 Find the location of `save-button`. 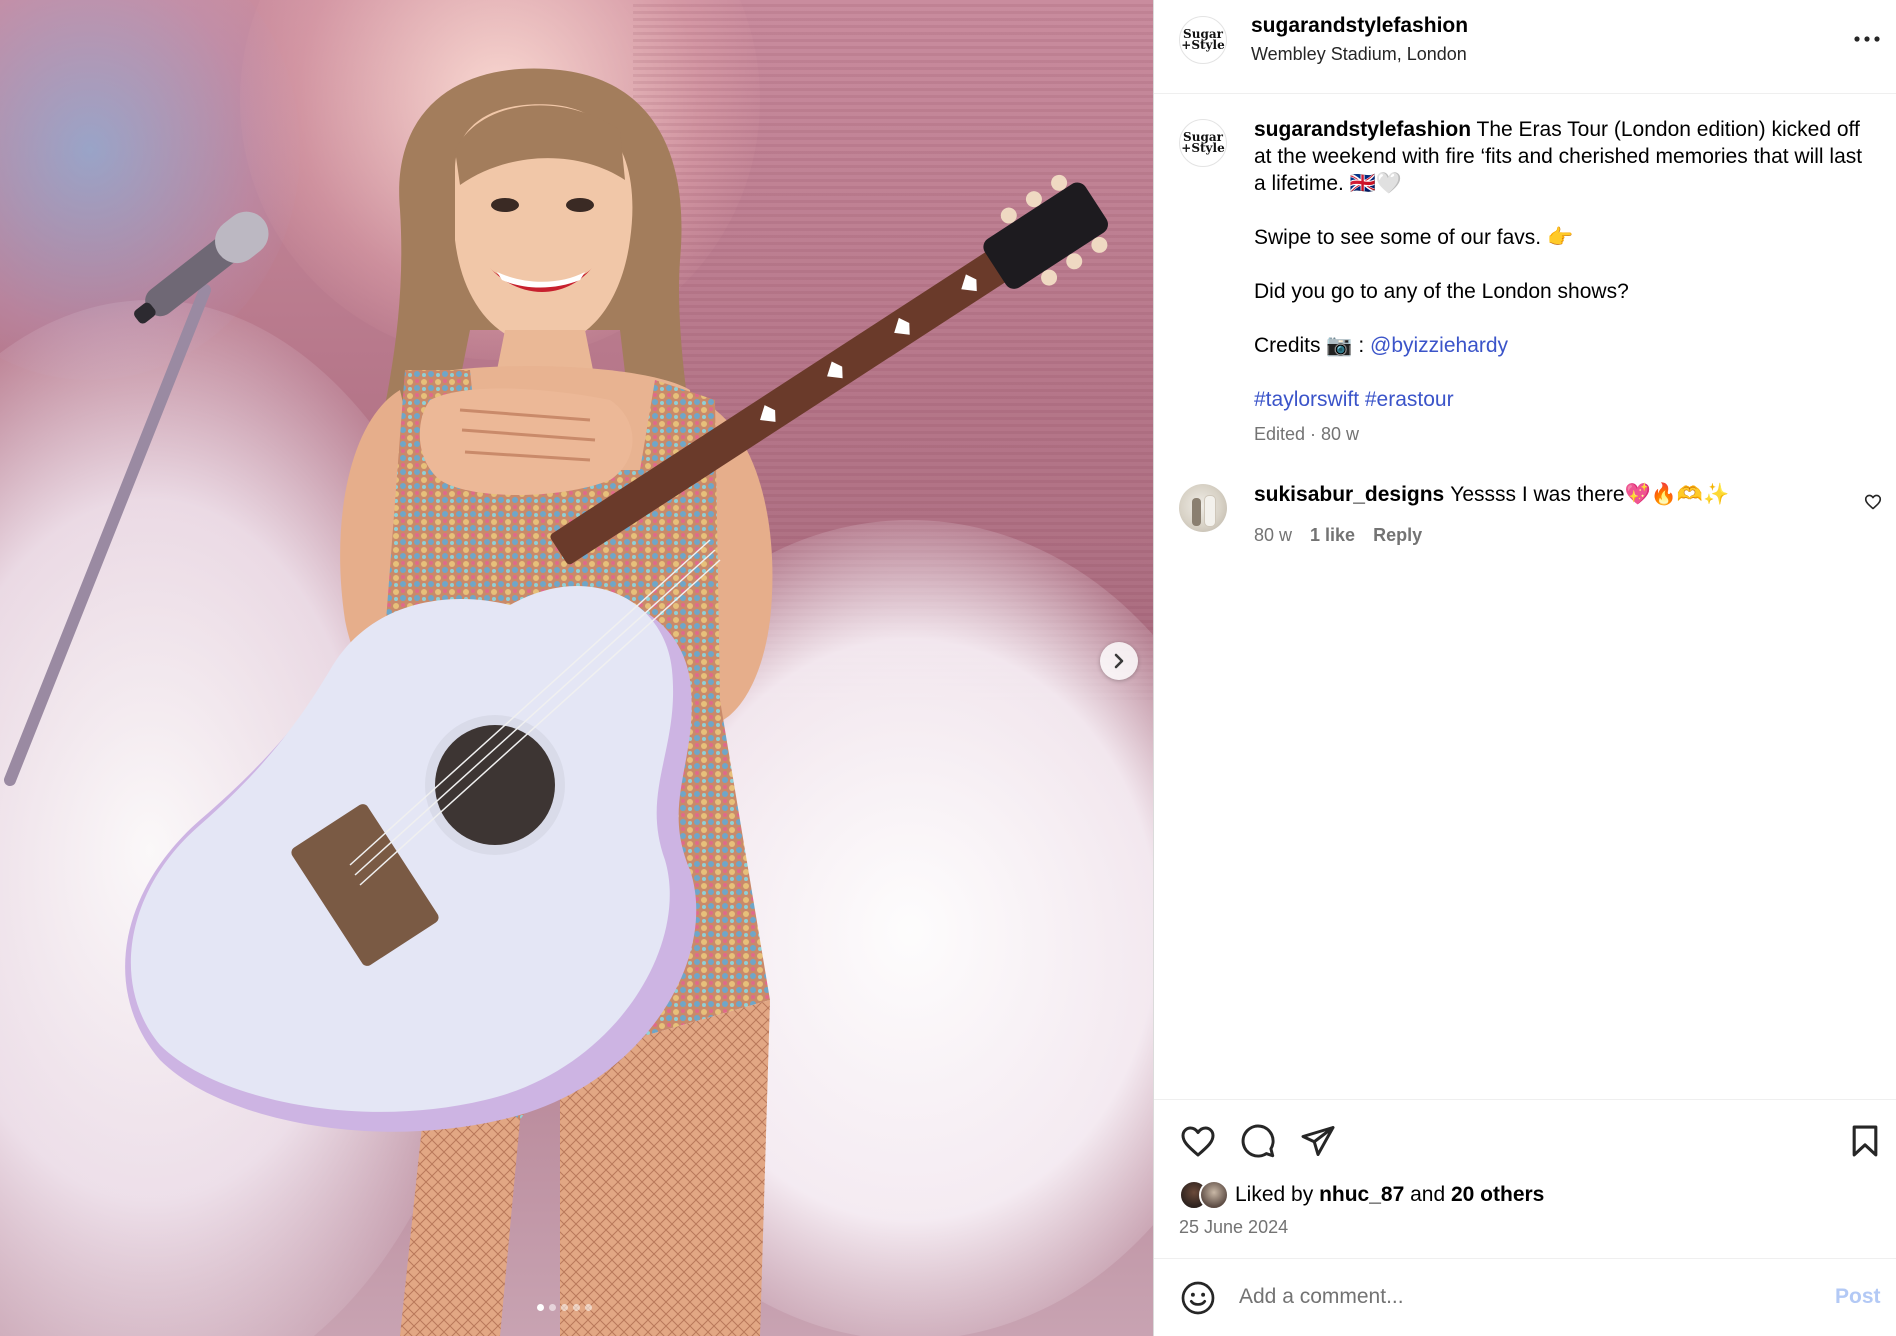

save-button is located at coordinates (1865, 1141).